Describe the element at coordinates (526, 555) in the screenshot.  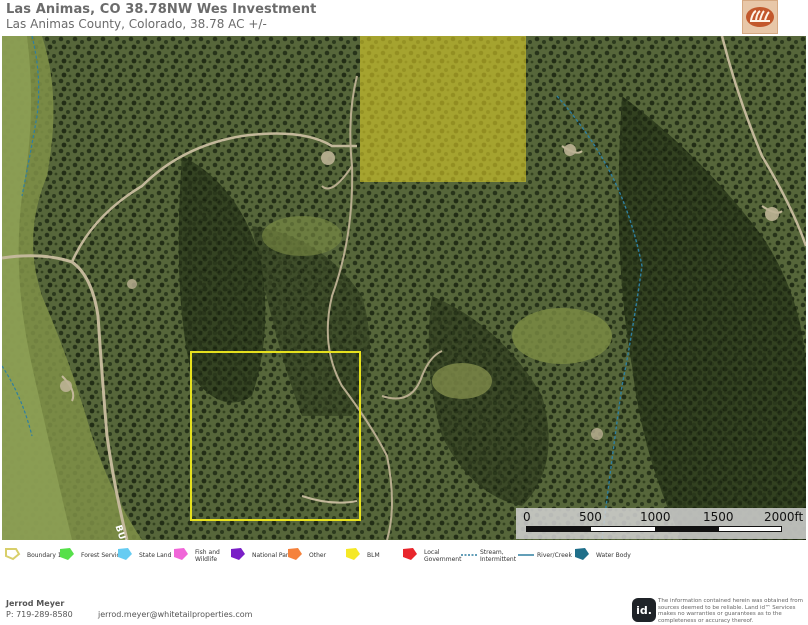
I see `river-creek-swatch-icon` at that location.